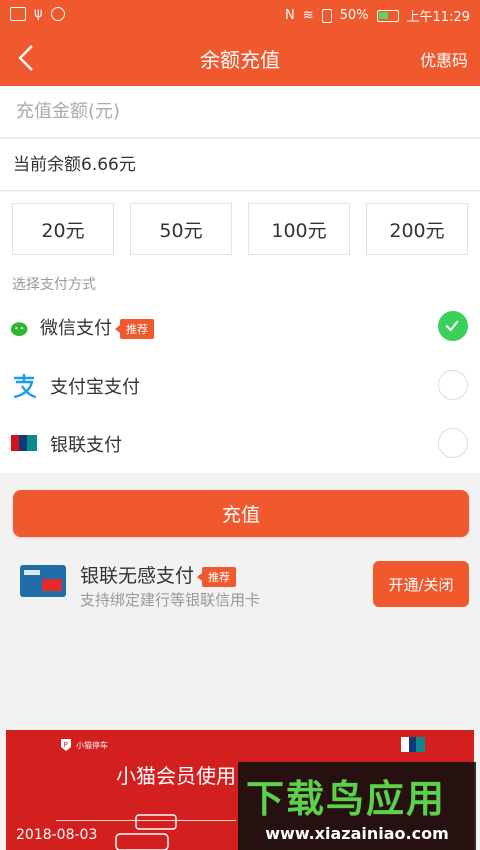 Image resolution: width=480 pixels, height=850 pixels. I want to click on payment-method-label: 微信支付 推荐, so click(97, 327).